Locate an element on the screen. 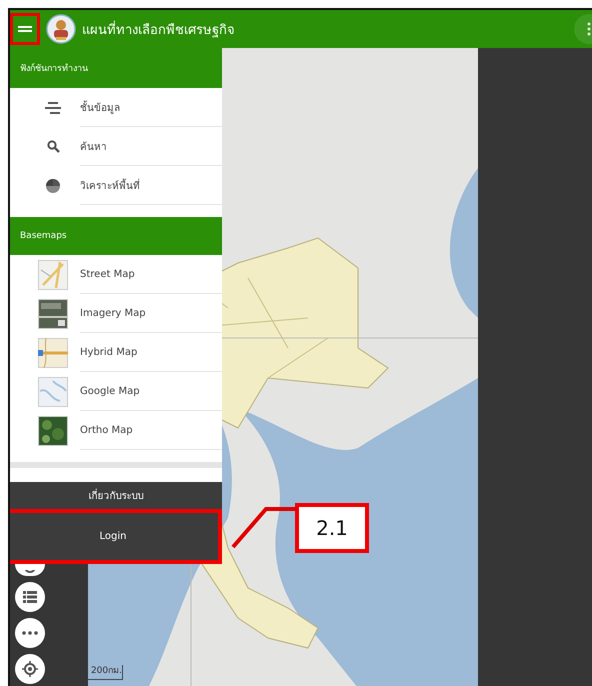  menu-icon is located at coordinates (25, 29).